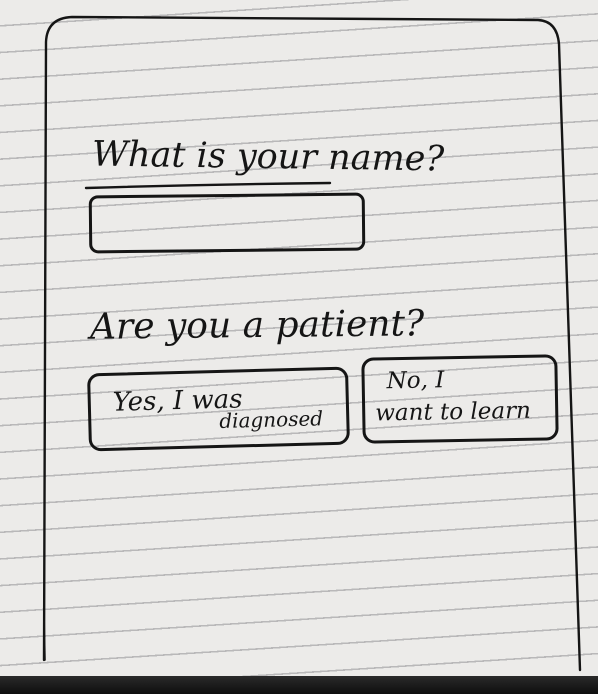 The width and height of the screenshot is (598, 694). I want to click on yes-diagnosed-button: Yes, I was diagnosed, so click(218, 409).